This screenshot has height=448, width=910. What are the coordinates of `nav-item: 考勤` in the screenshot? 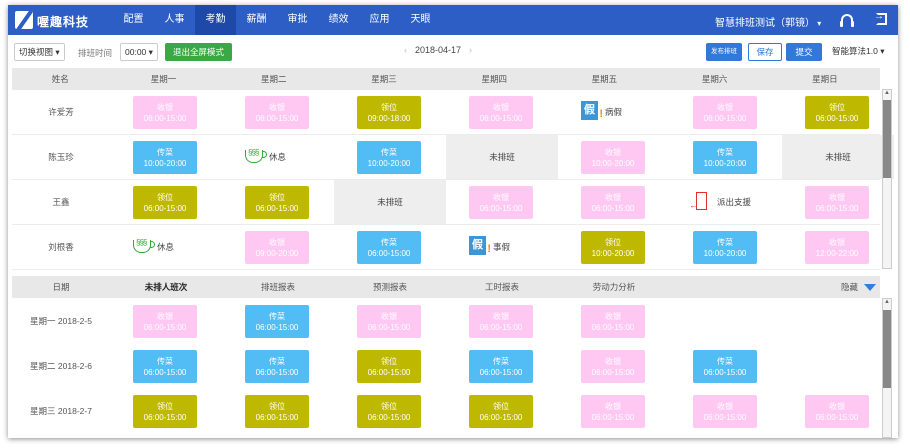 It's located at (215, 20).